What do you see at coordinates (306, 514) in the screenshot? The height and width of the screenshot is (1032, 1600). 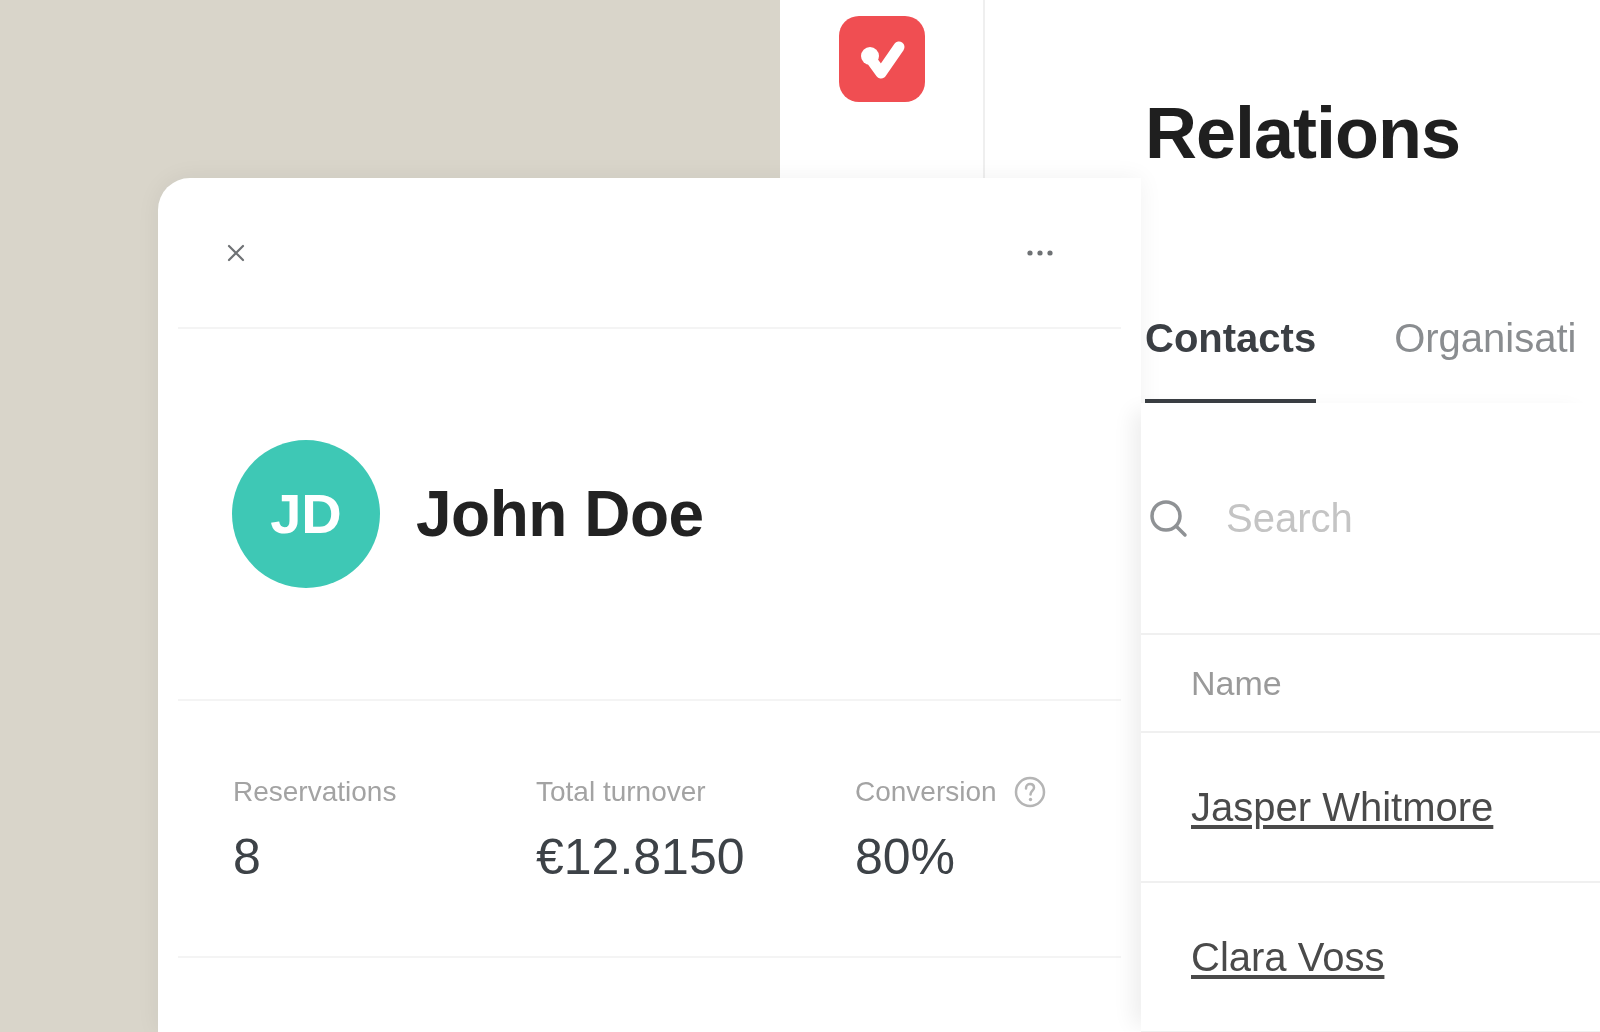 I see `avatar: JD` at bounding box center [306, 514].